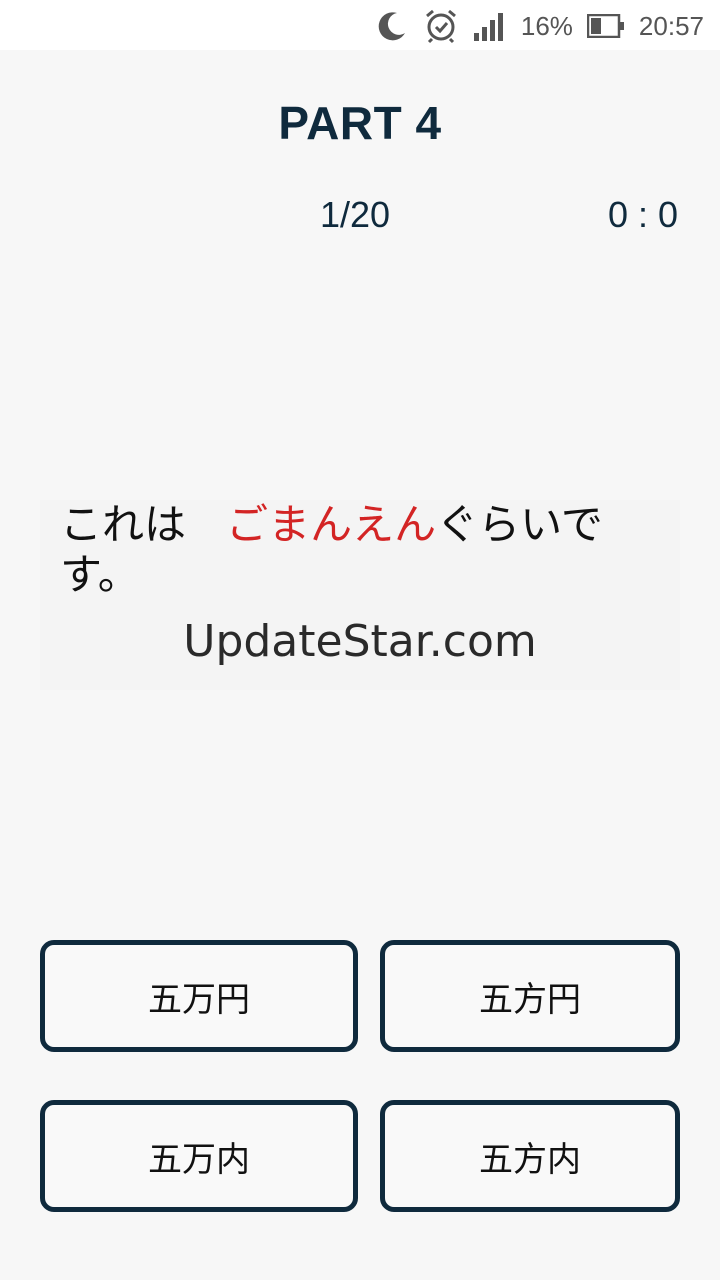 The image size is (720, 1280). What do you see at coordinates (530, 996) in the screenshot?
I see `answer-button-2: 五方円` at bounding box center [530, 996].